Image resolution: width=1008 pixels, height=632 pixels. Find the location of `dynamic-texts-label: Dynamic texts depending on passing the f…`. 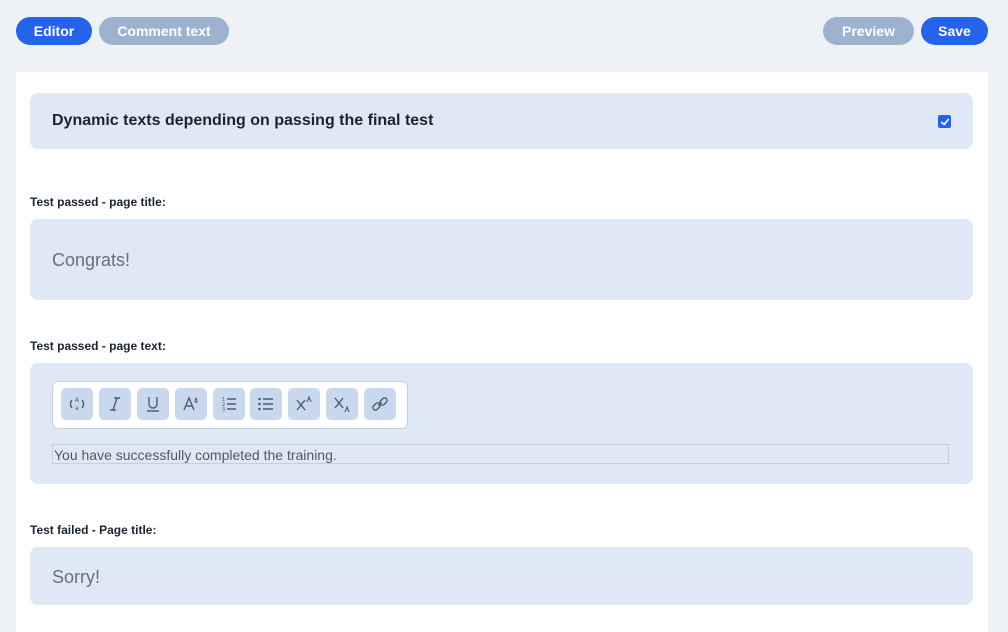

dynamic-texts-label: Dynamic texts depending on passing the f… is located at coordinates (243, 120).